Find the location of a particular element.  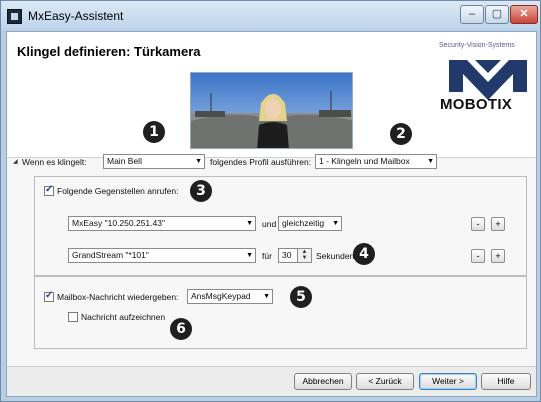

seconds-spinner: ▲ ▼ is located at coordinates (305, 255).